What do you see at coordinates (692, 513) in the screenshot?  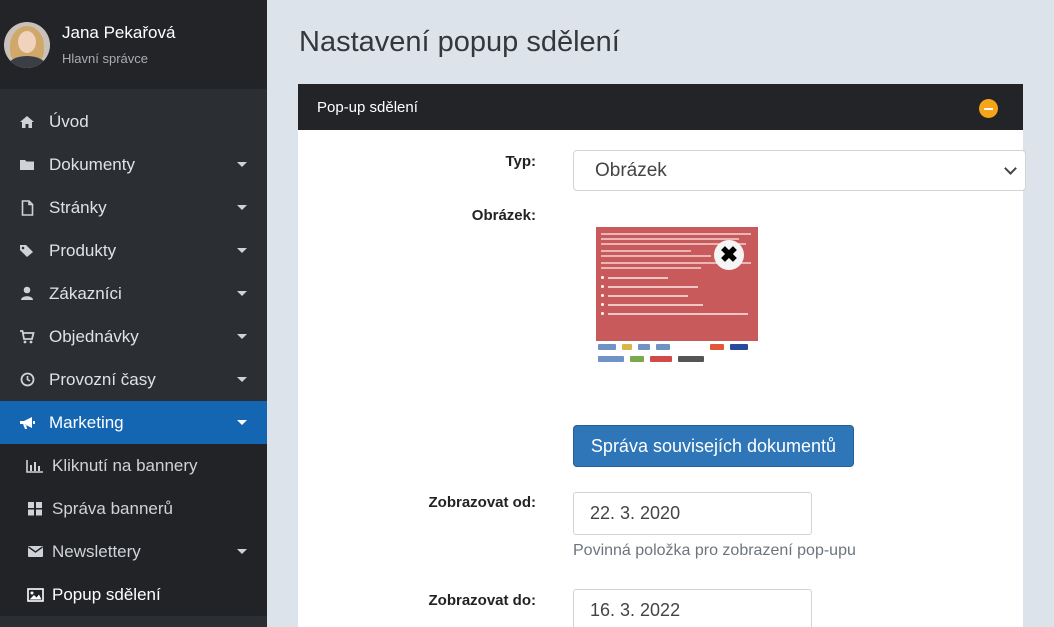 I see `display-from-input: 22. 3. 2020` at bounding box center [692, 513].